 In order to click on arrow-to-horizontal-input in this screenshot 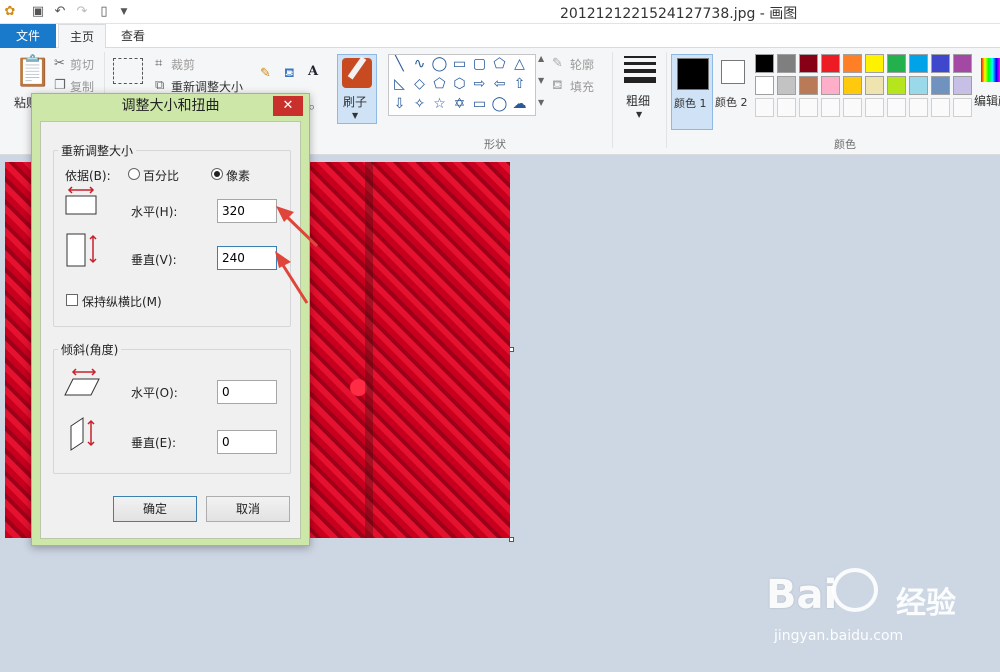, I will do `click(297, 227)`.